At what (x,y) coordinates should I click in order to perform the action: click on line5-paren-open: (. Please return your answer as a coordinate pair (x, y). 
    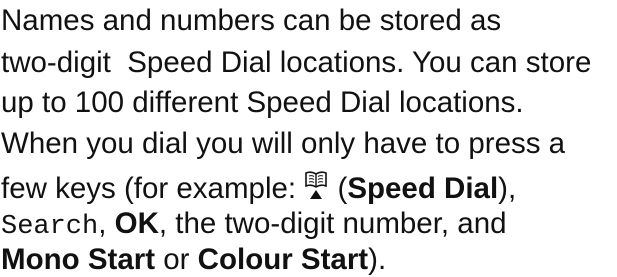
    Looking at the image, I should click on (338, 188).